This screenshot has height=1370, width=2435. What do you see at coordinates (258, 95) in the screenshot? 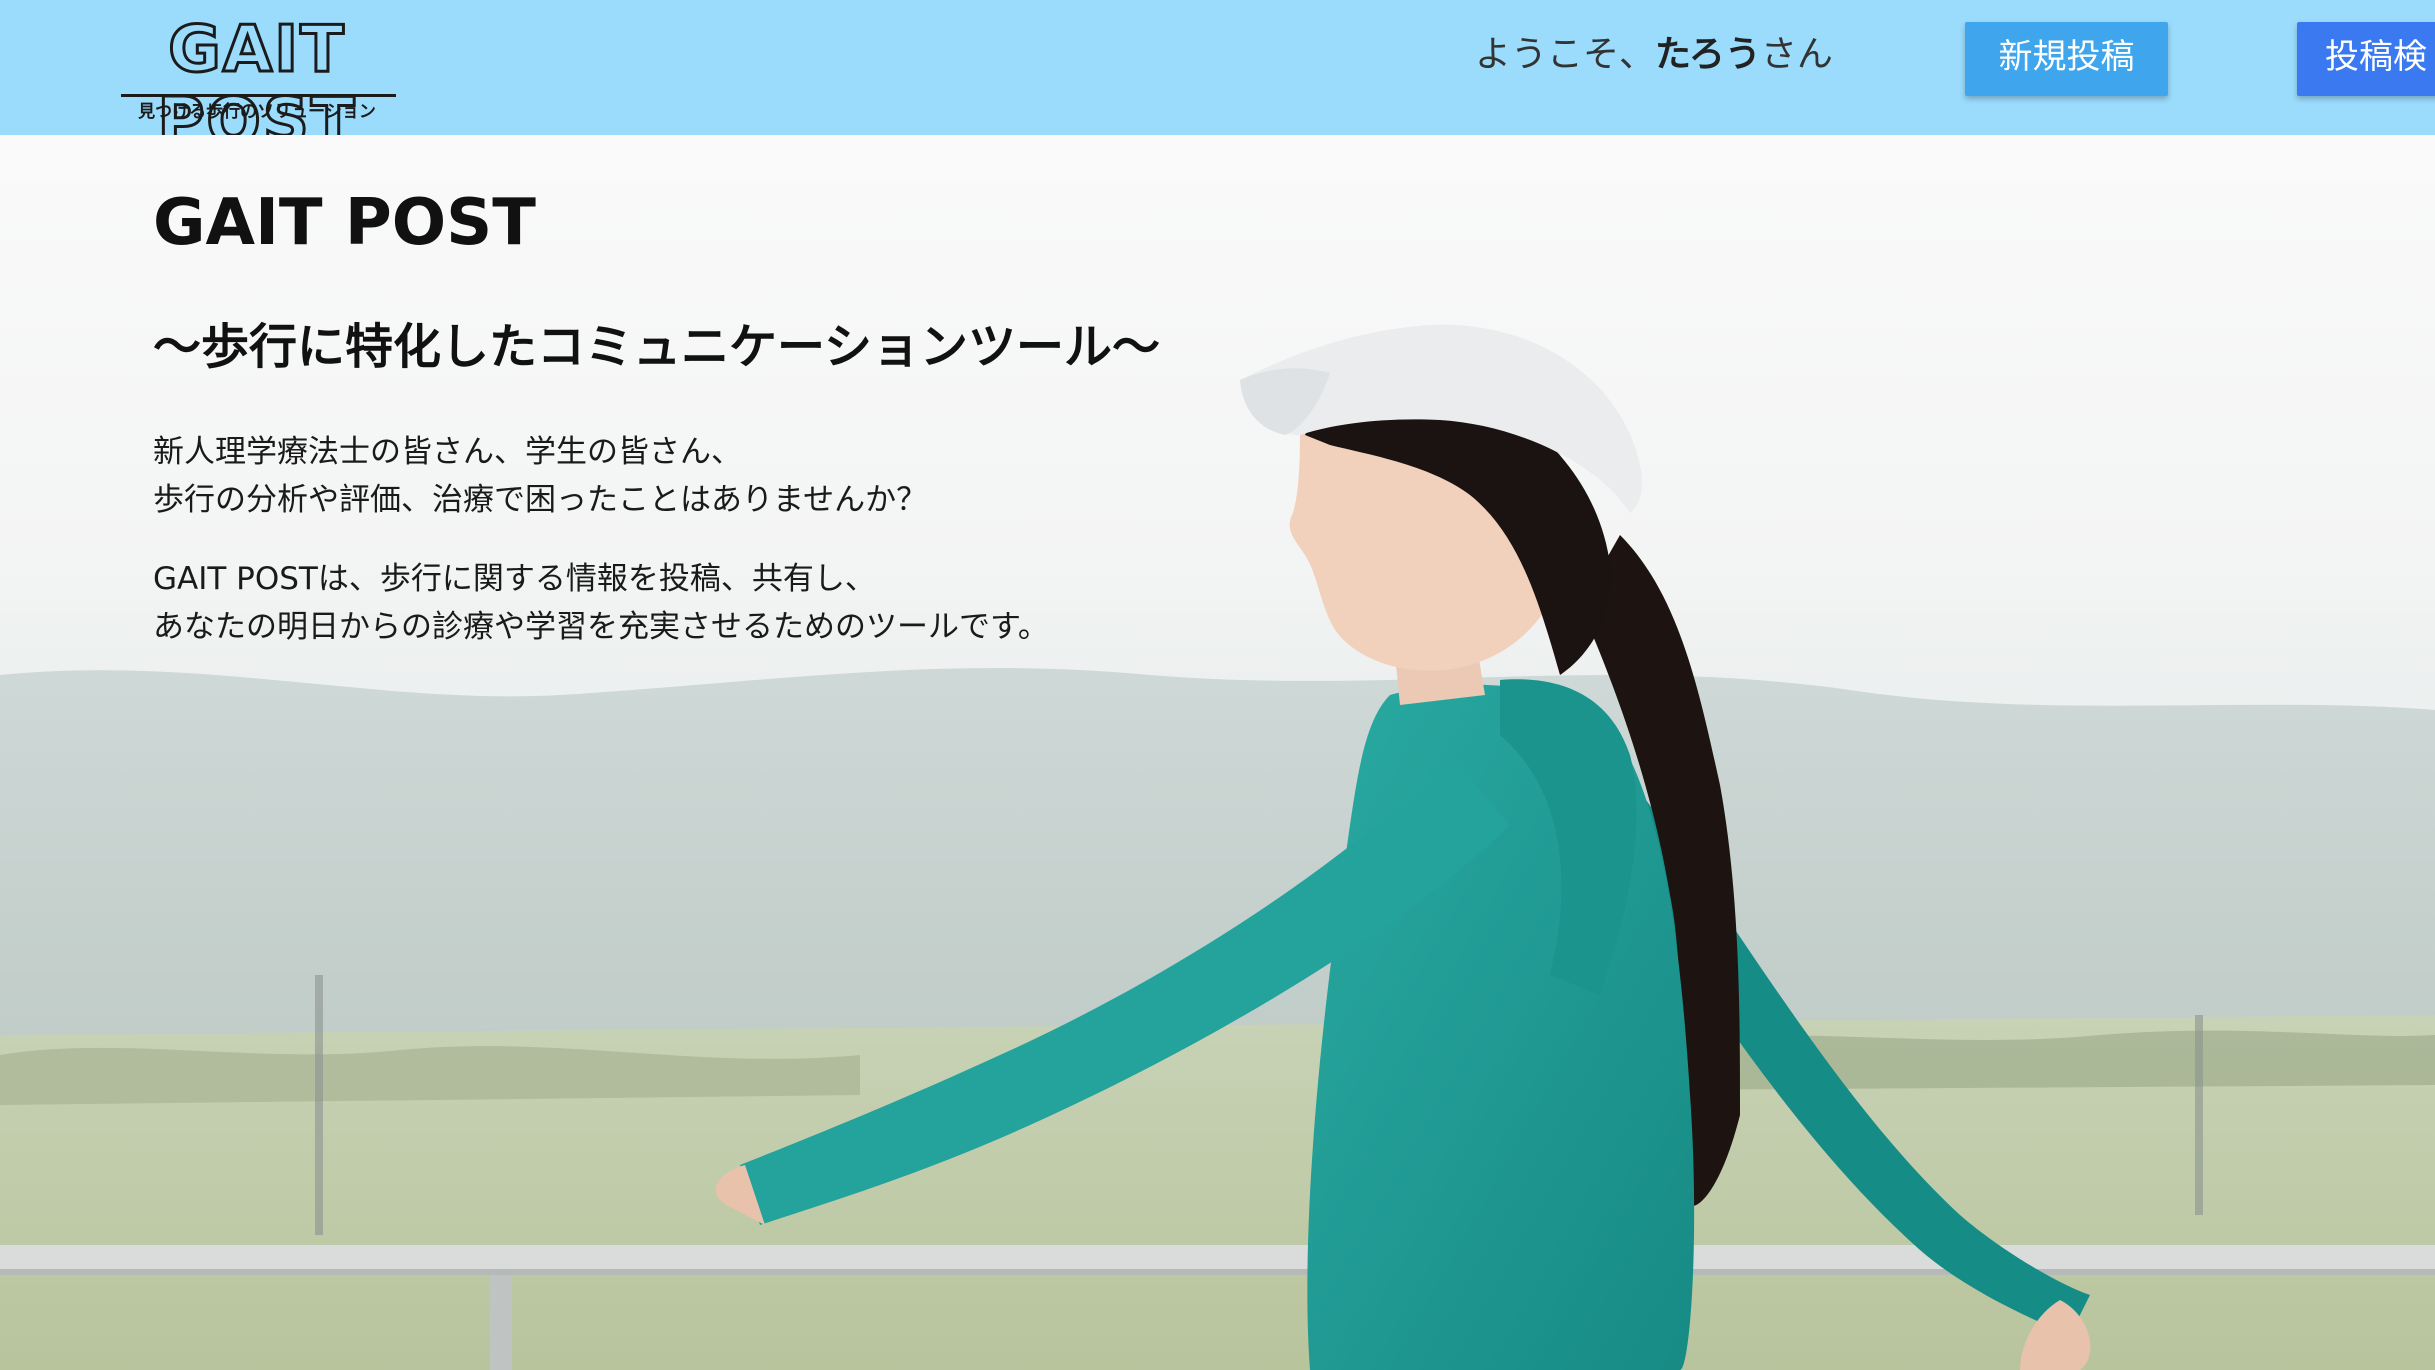
I see `logo-divider` at bounding box center [258, 95].